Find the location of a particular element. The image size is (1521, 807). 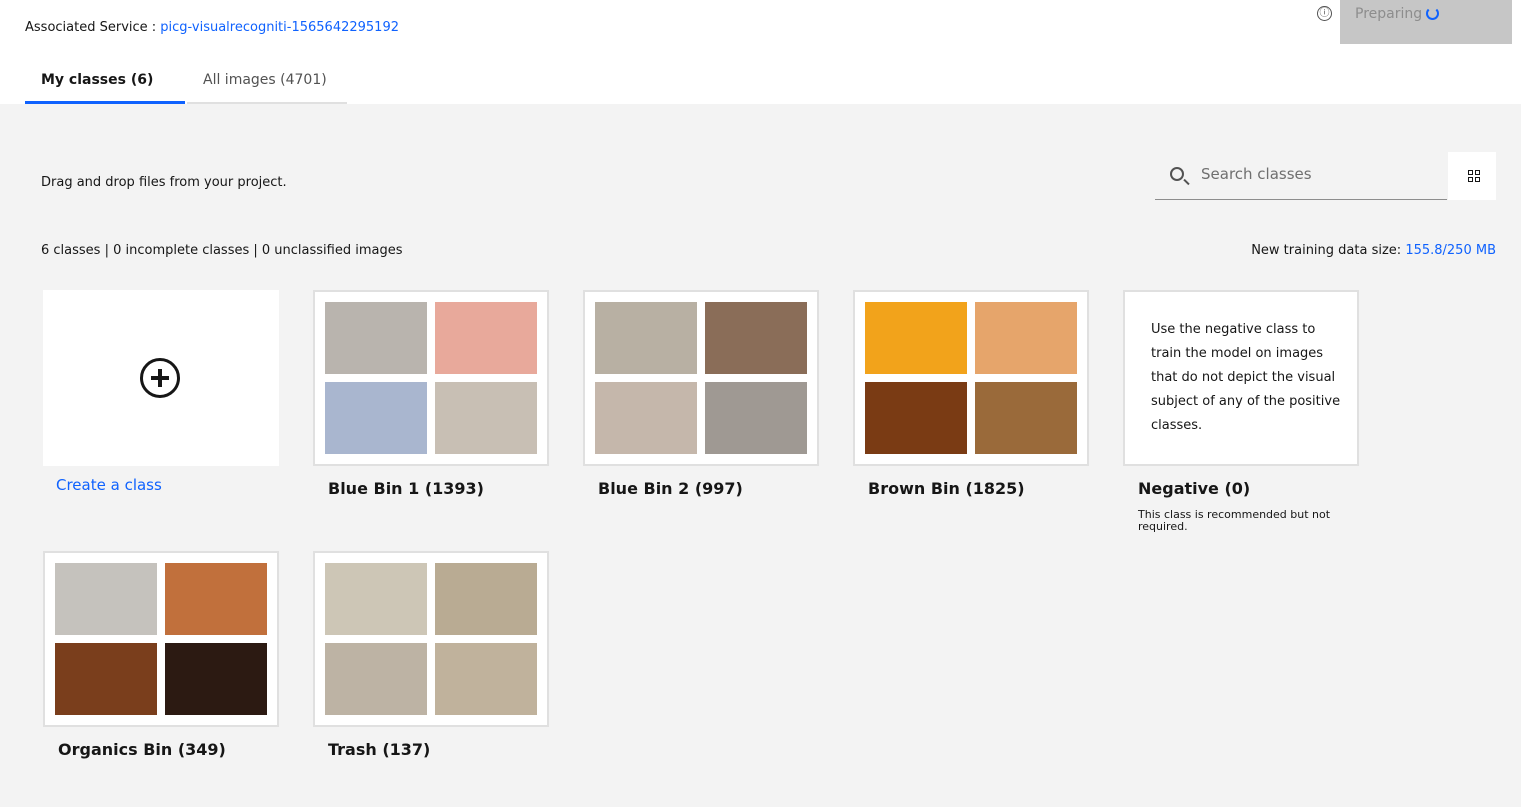

tab-all-images: All images (4701) is located at coordinates (267, 82).